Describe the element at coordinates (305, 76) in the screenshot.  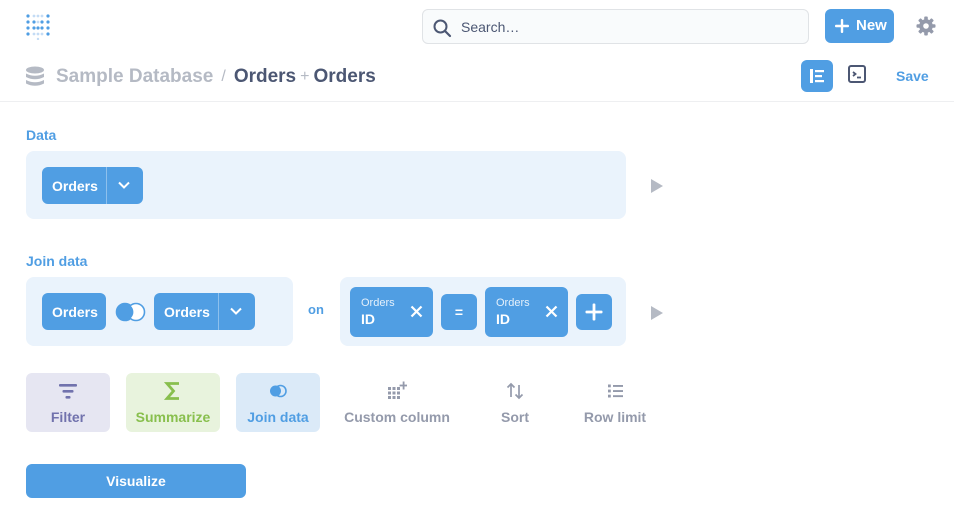
I see `breadcrumb-plus: +` at that location.